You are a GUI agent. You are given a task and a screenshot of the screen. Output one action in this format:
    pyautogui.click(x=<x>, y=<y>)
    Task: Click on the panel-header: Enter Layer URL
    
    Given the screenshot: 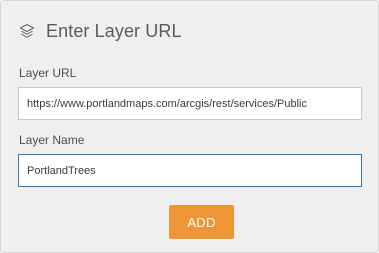 What is the action you would take?
    pyautogui.click(x=100, y=31)
    